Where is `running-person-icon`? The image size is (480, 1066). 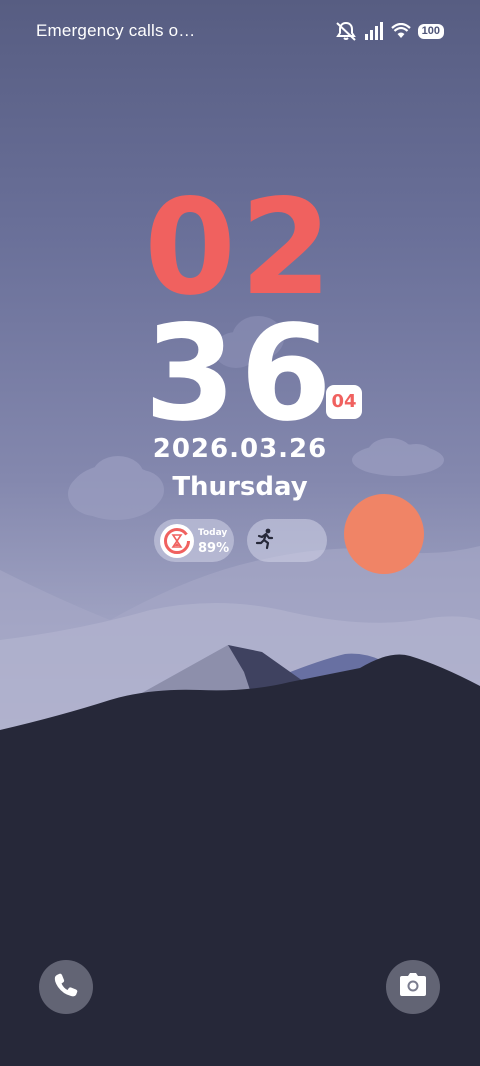
running-person-icon is located at coordinates (265, 541).